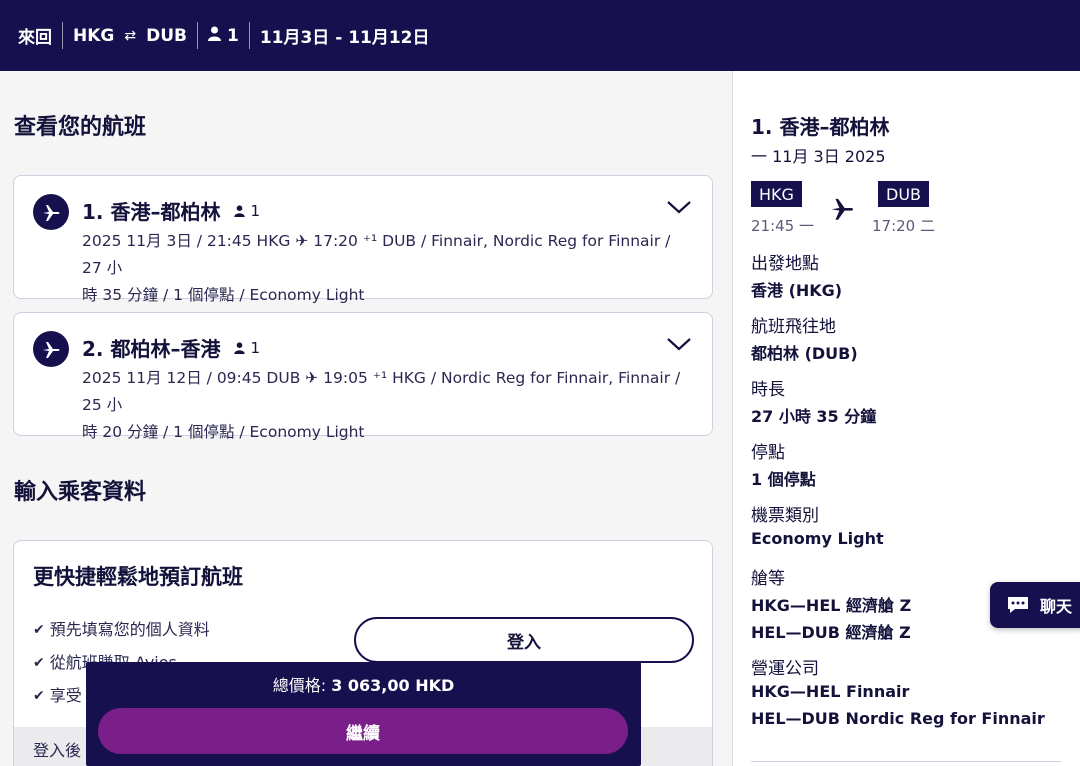  What do you see at coordinates (831, 632) in the screenshot?
I see `cabin-value: HEL—DUB 經濟艙 Z` at bounding box center [831, 632].